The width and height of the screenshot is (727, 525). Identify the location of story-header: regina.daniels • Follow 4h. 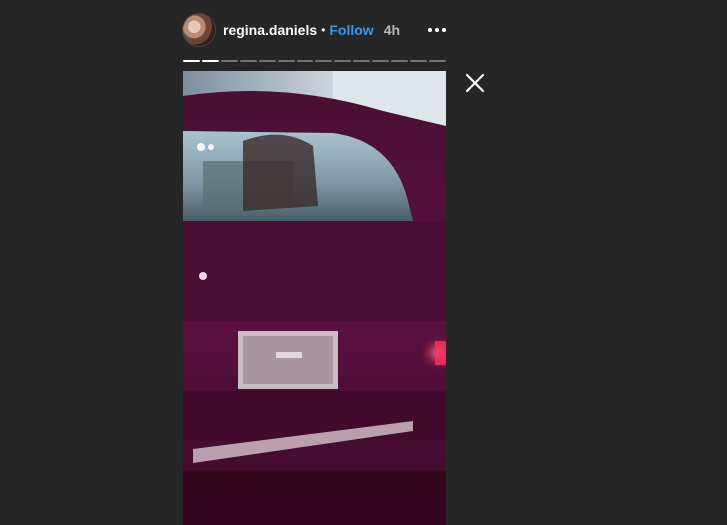
(314, 30).